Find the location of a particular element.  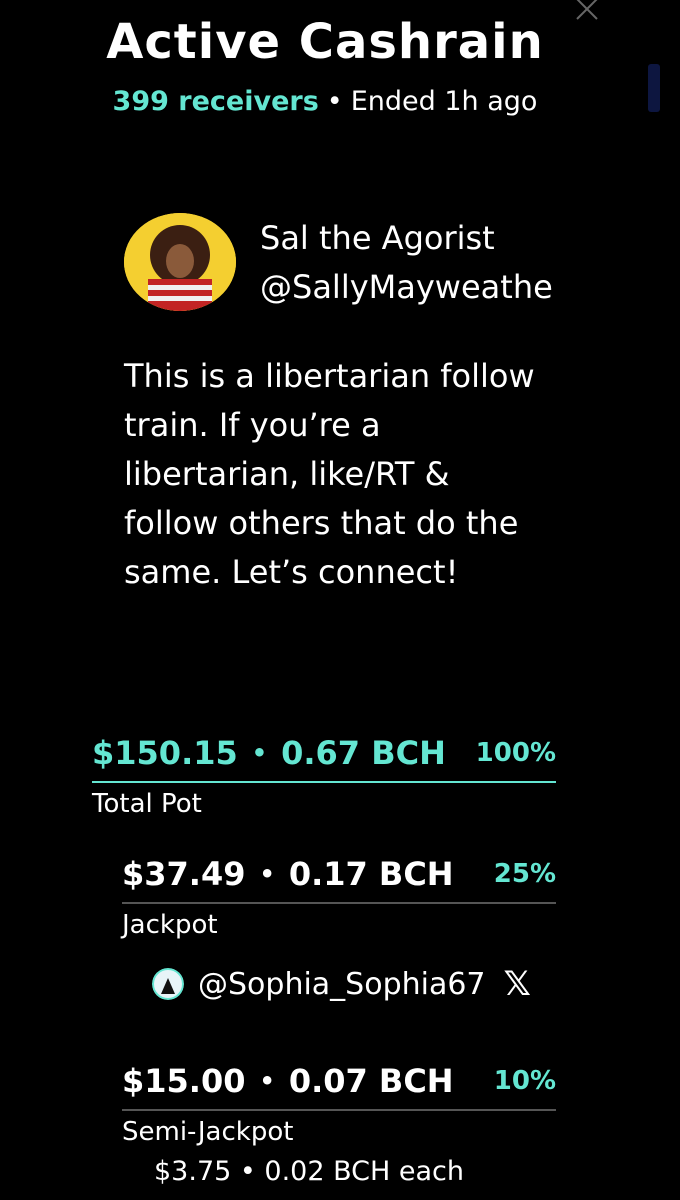

jackpot: $37.49 • 0.17 BCH 25% Jackpot is located at coordinates (339, 896).